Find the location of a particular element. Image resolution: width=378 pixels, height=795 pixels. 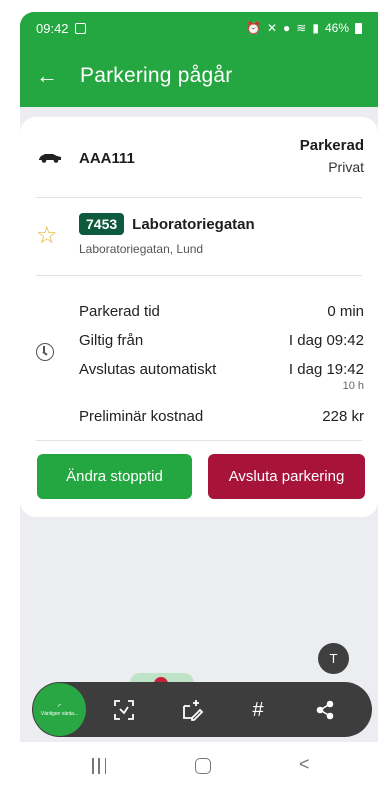

system-navigation-bar: < is located at coordinates (199, 768).